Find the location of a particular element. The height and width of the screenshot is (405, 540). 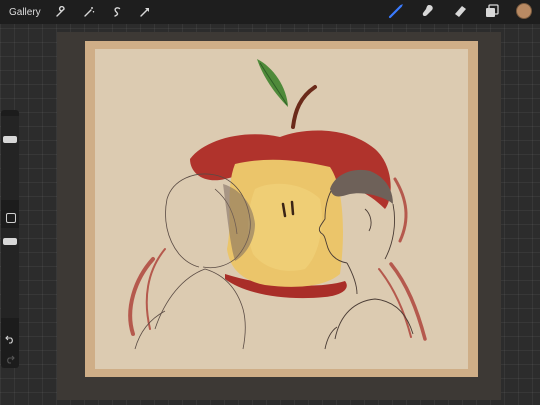

painting-toolbar is located at coordinates (460, 11).